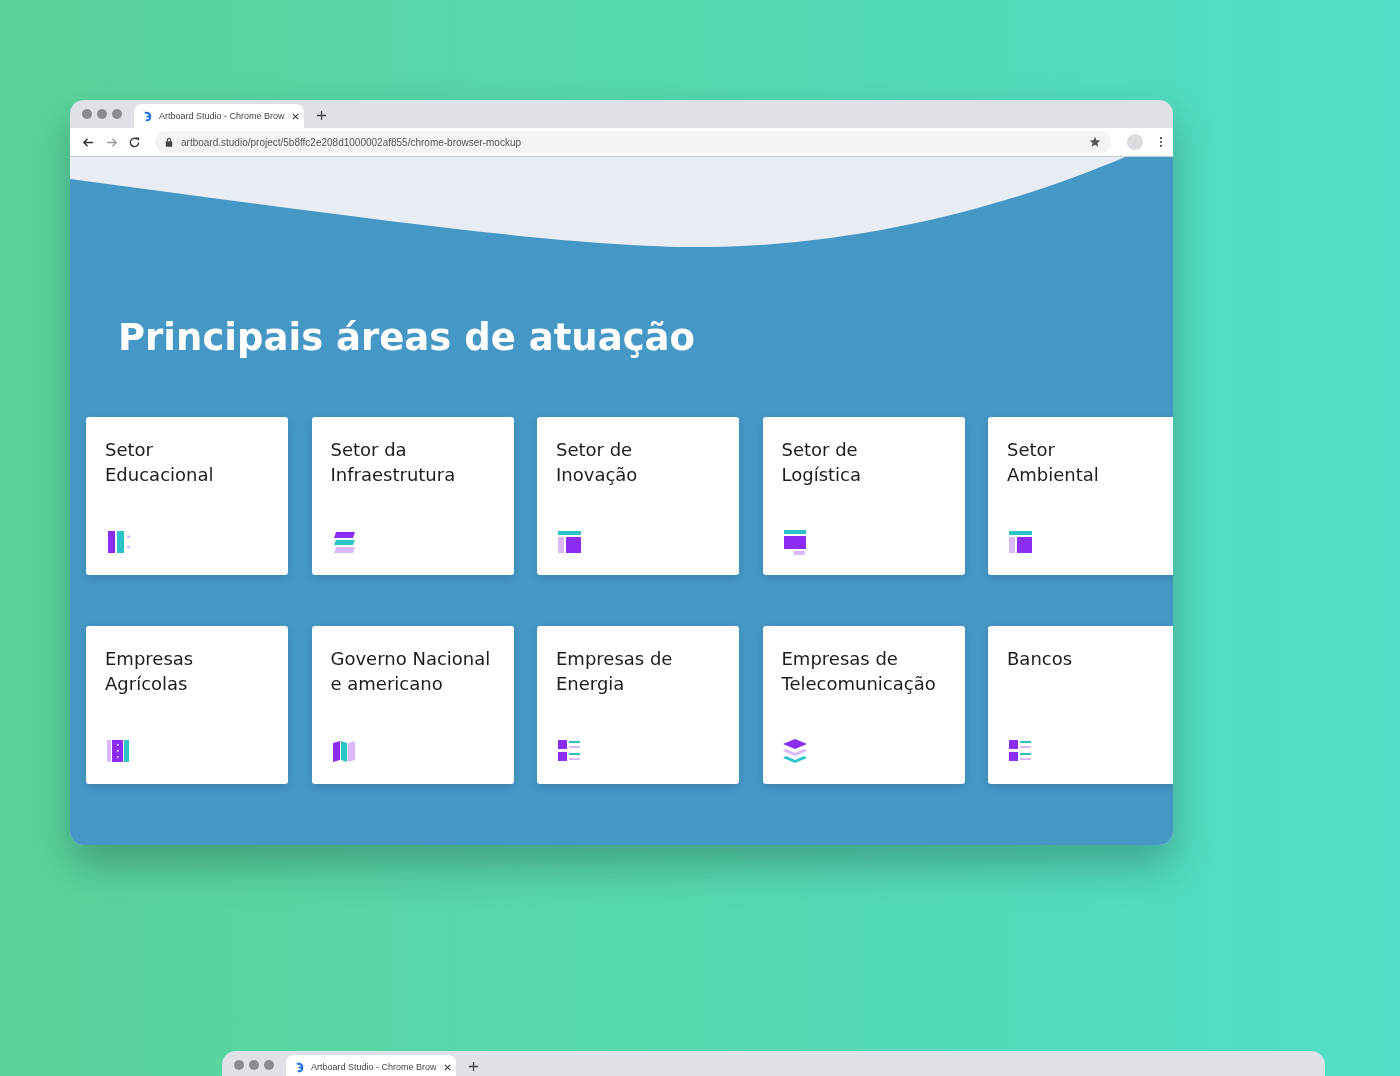 This screenshot has width=1400, height=1076. What do you see at coordinates (1080, 496) in the screenshot?
I see `sector-card: Setor Ambiental` at bounding box center [1080, 496].